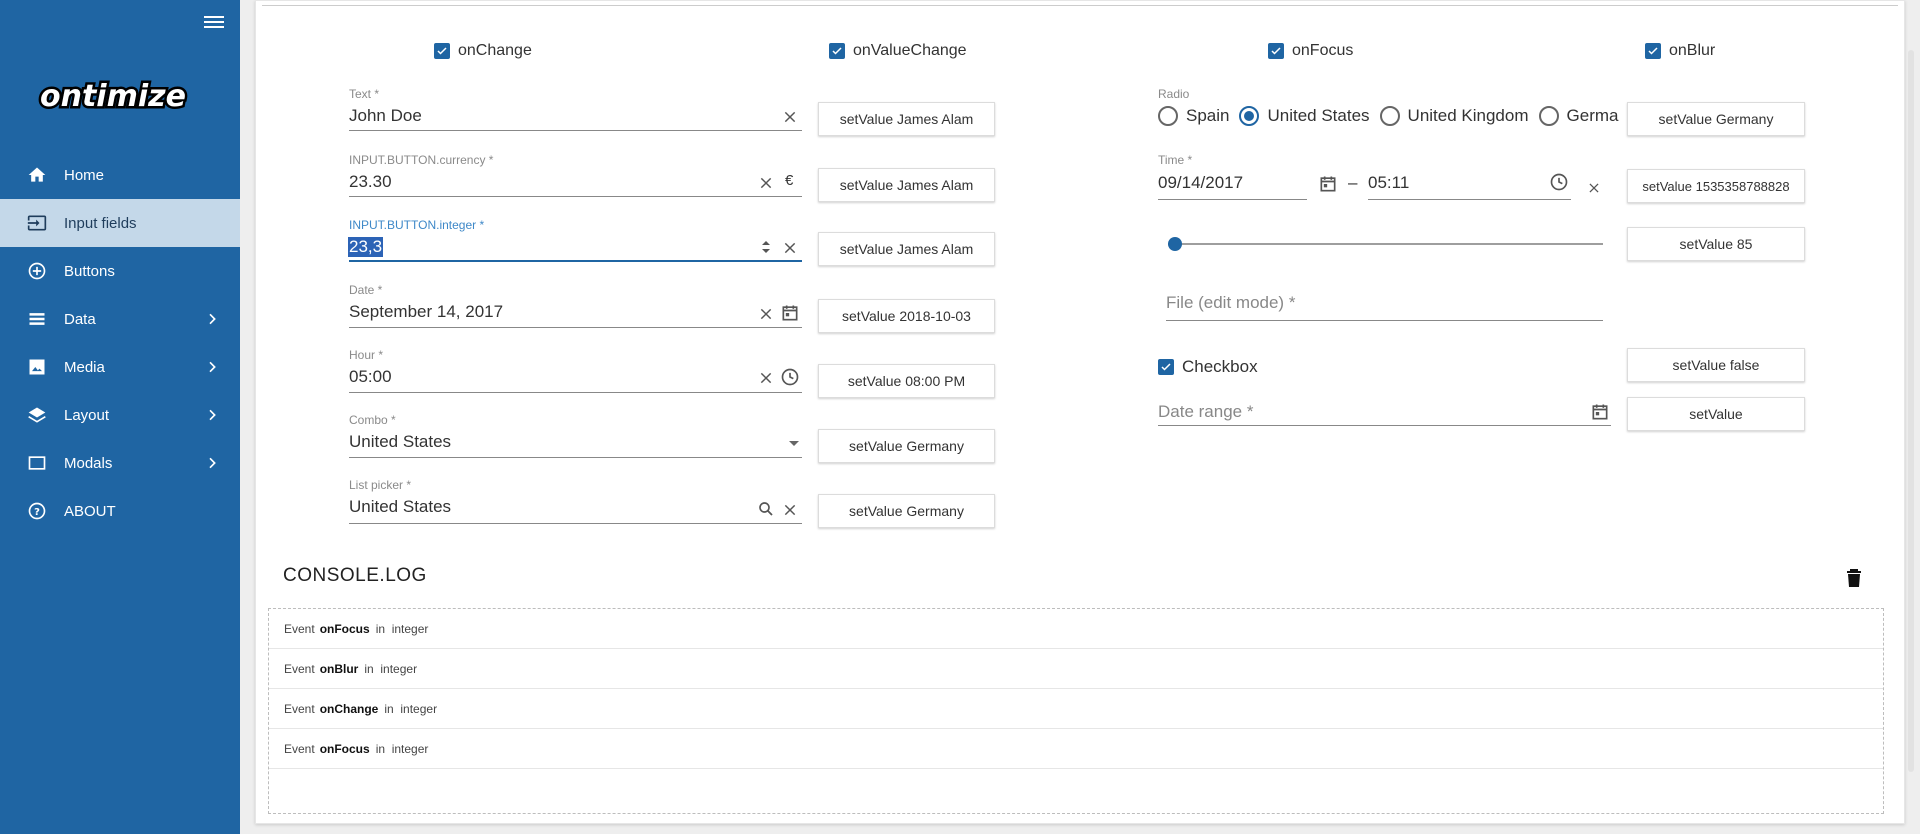 This screenshot has width=1920, height=834. What do you see at coordinates (385, 116) in the screenshot?
I see `field-value: John Doe` at bounding box center [385, 116].